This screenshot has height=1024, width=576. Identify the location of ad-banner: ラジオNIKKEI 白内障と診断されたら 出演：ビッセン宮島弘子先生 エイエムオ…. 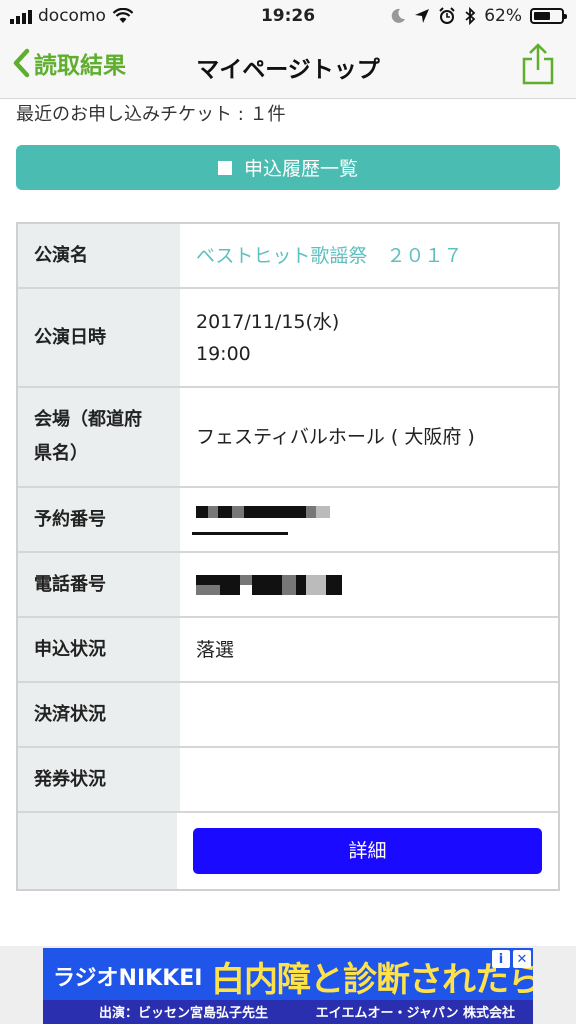
(288, 986).